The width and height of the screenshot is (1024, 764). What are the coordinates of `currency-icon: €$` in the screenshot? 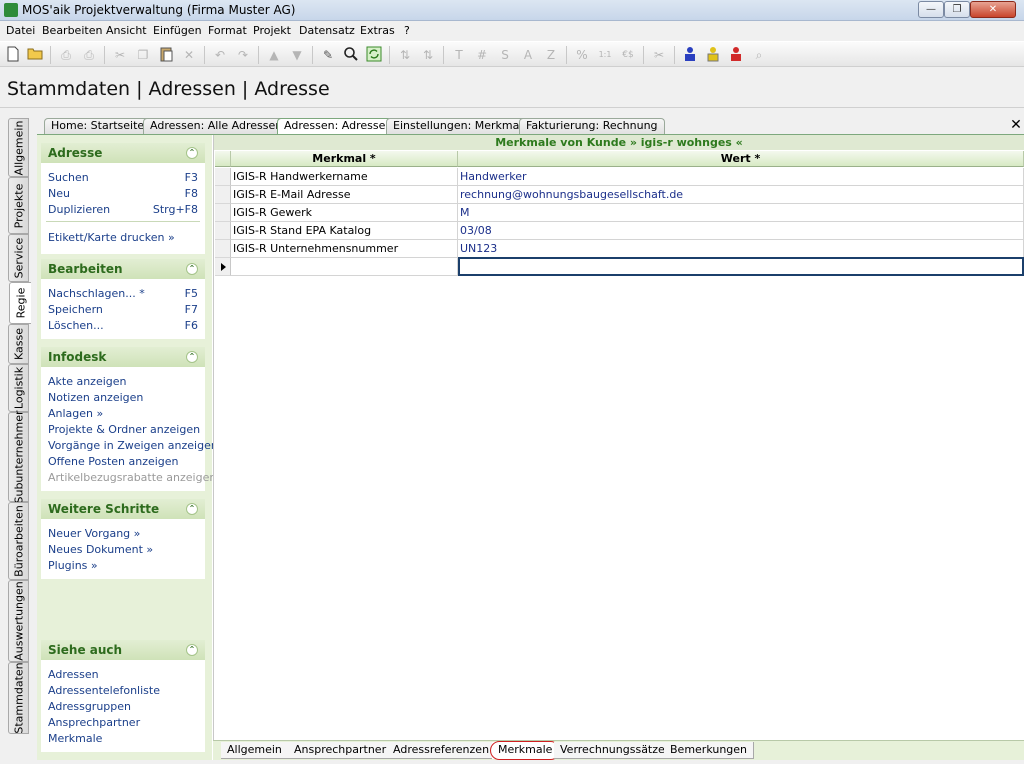 It's located at (628, 55).